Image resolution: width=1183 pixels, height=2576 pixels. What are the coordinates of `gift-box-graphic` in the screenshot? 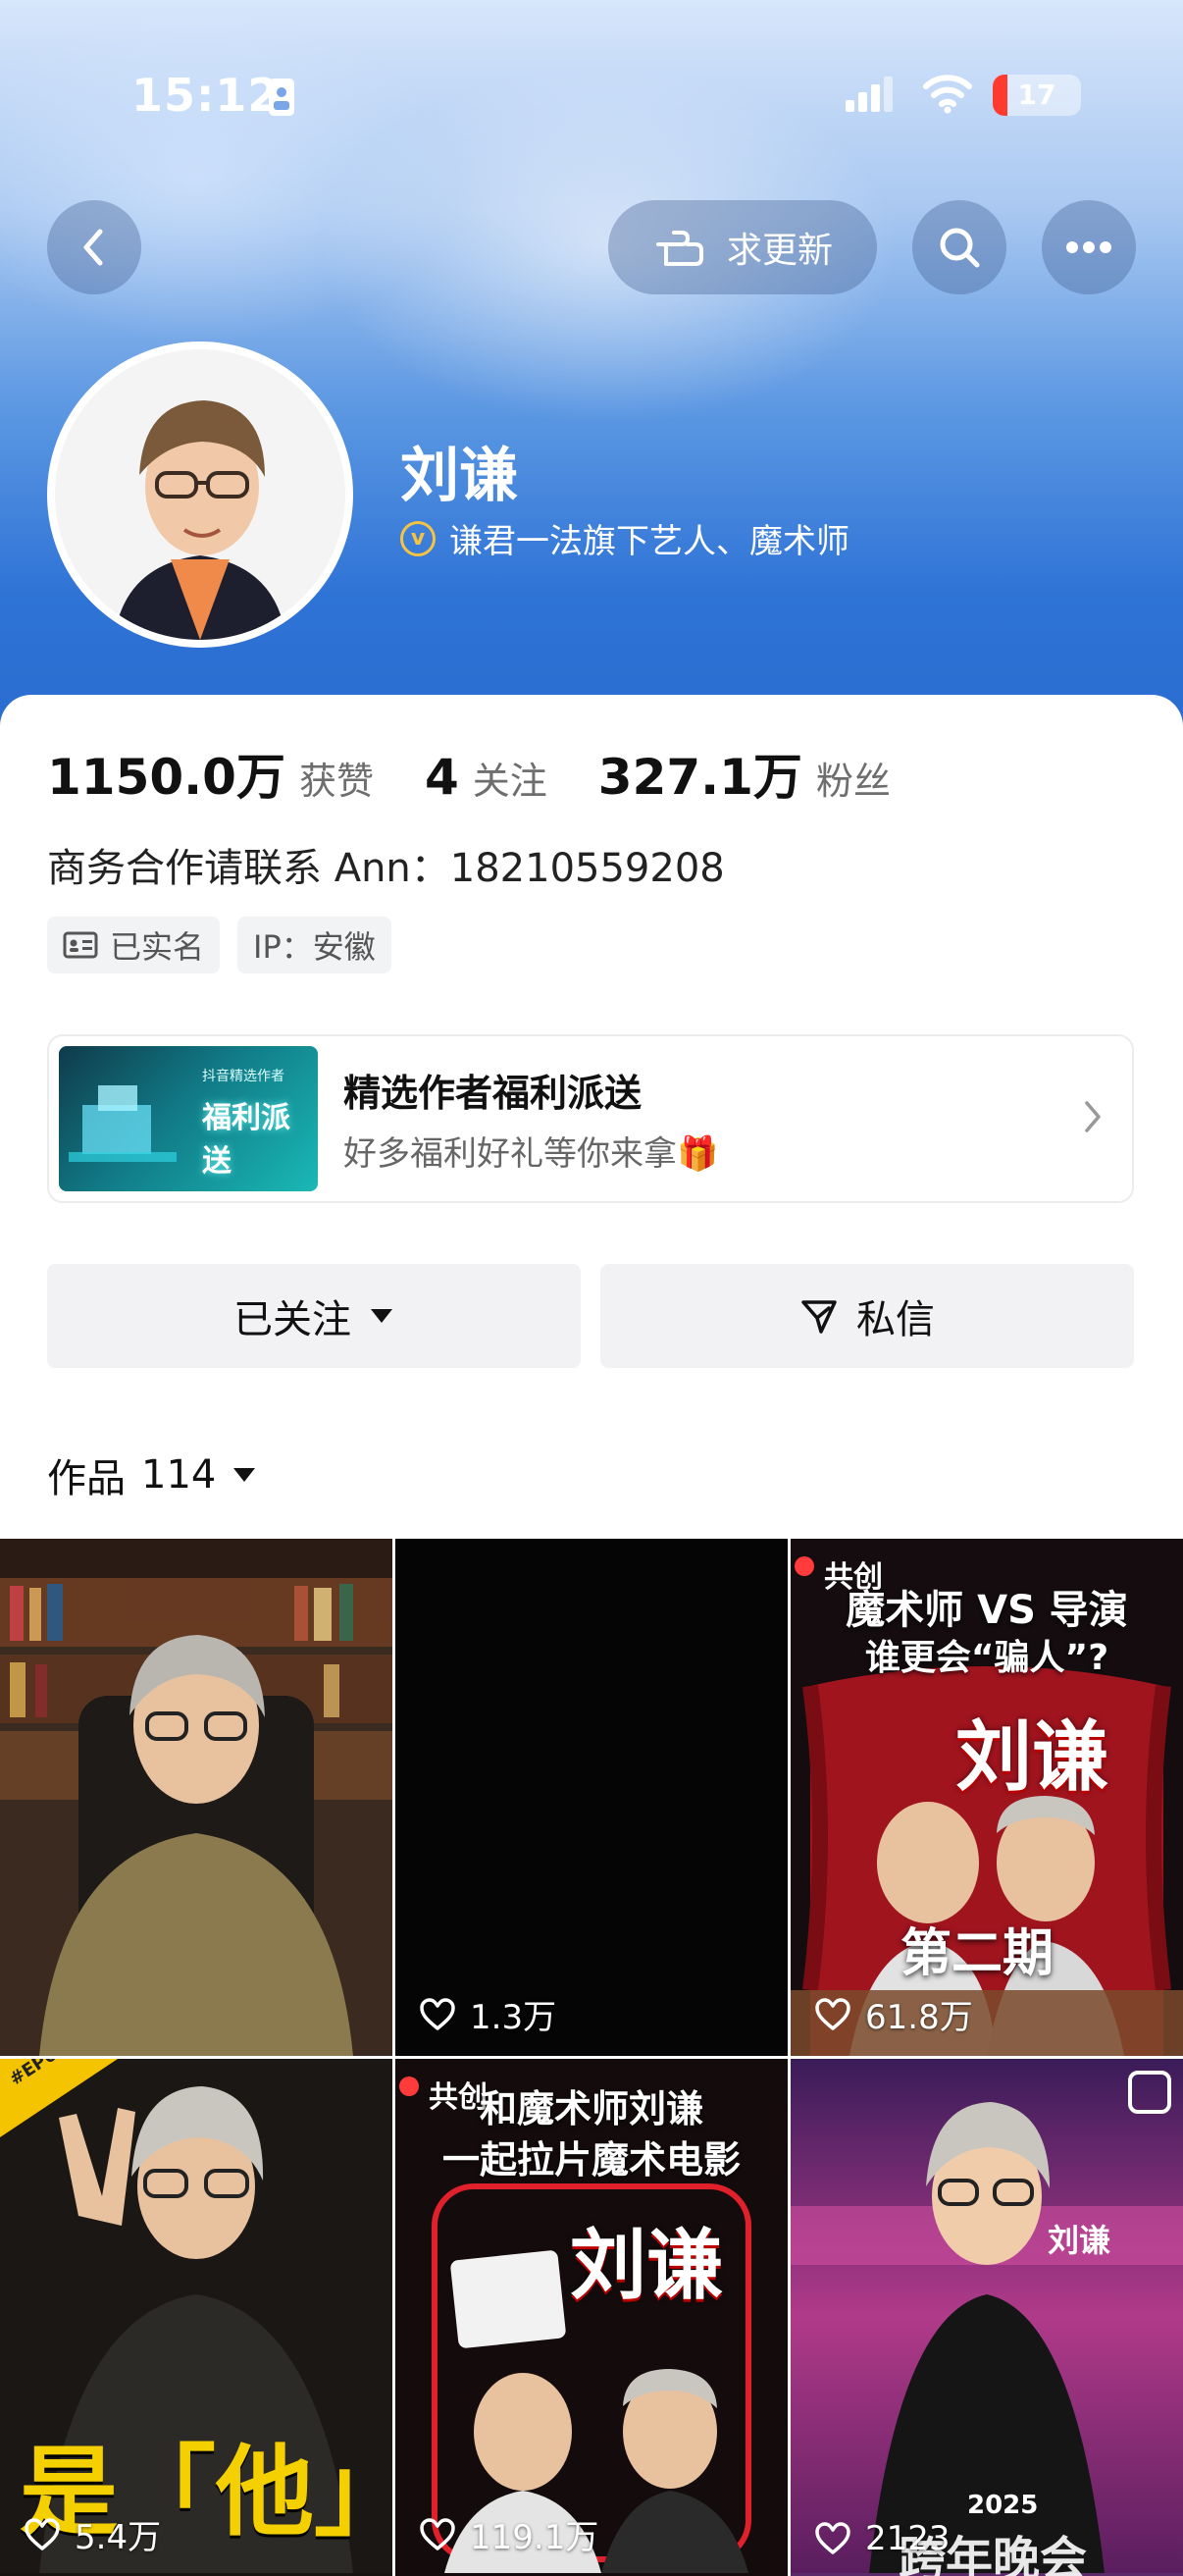 It's located at (123, 1123).